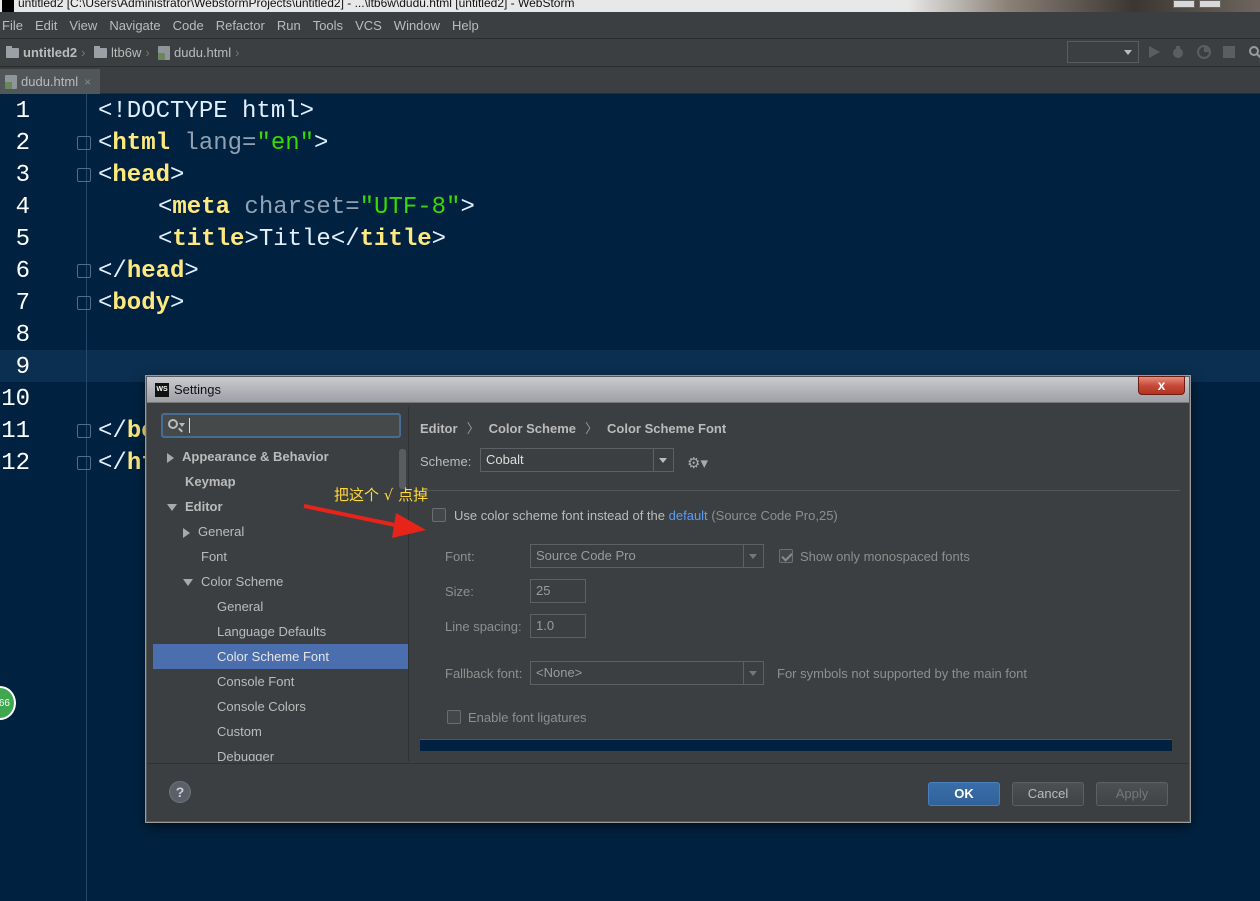  I want to click on coverage-icon, so click(1204, 52).